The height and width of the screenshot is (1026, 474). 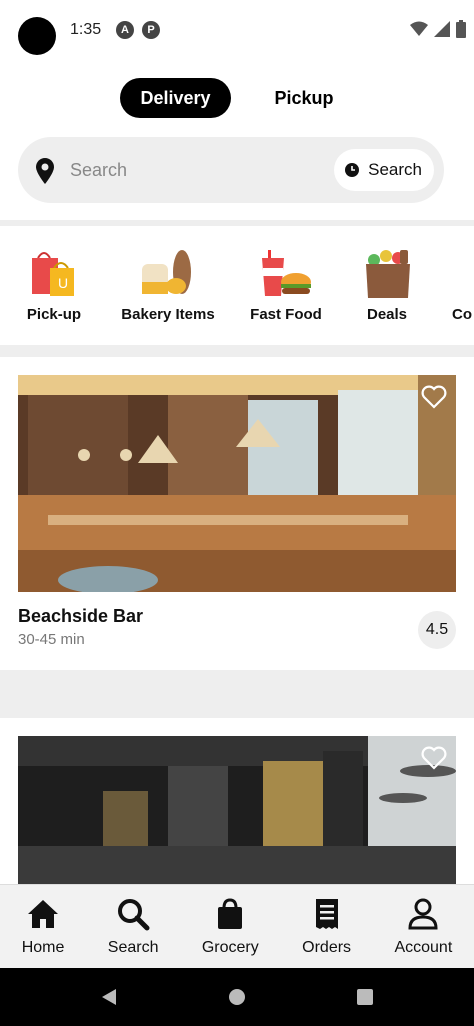 I want to click on receipt-icon, so click(x=326, y=914).